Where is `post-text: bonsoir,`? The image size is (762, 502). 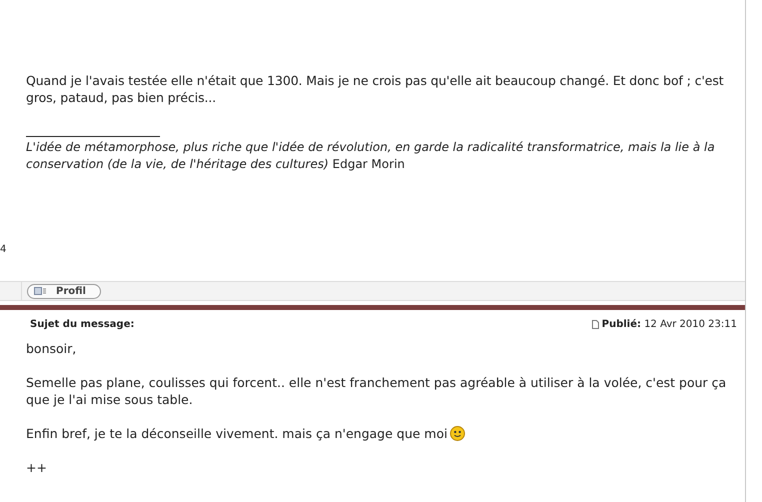
post-text: bonsoir, is located at coordinates (51, 348).